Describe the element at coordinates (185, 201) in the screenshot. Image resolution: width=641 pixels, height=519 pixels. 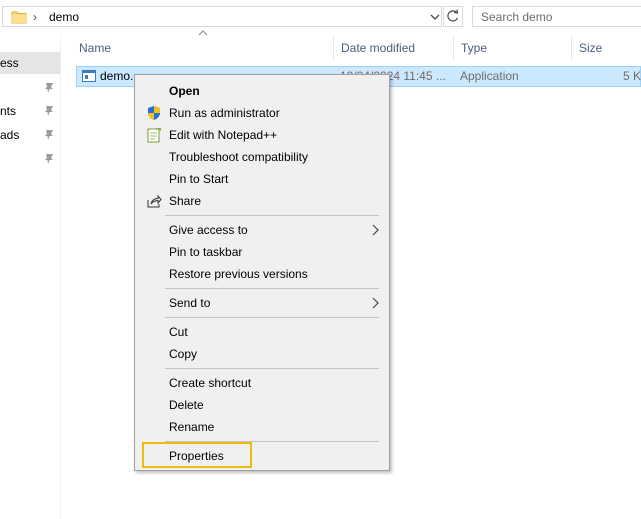
I see `menu-item-label: Share` at that location.